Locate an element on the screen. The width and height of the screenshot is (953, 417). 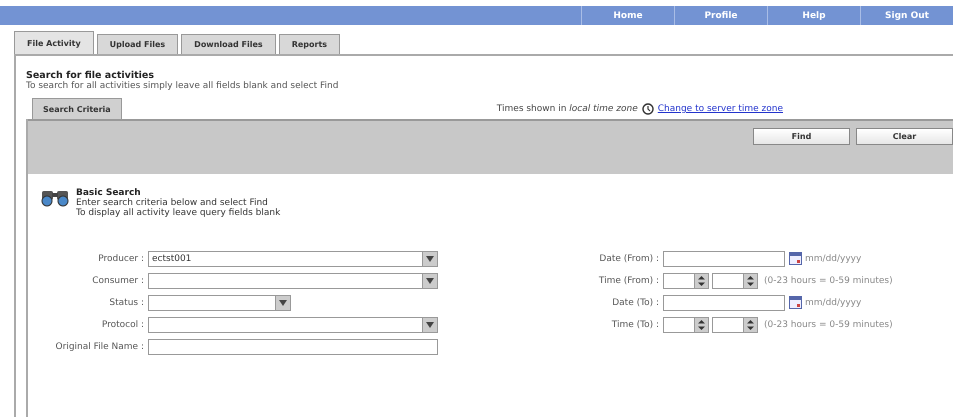
timezone-note: Times shown in local time zone is located at coordinates (567, 109).